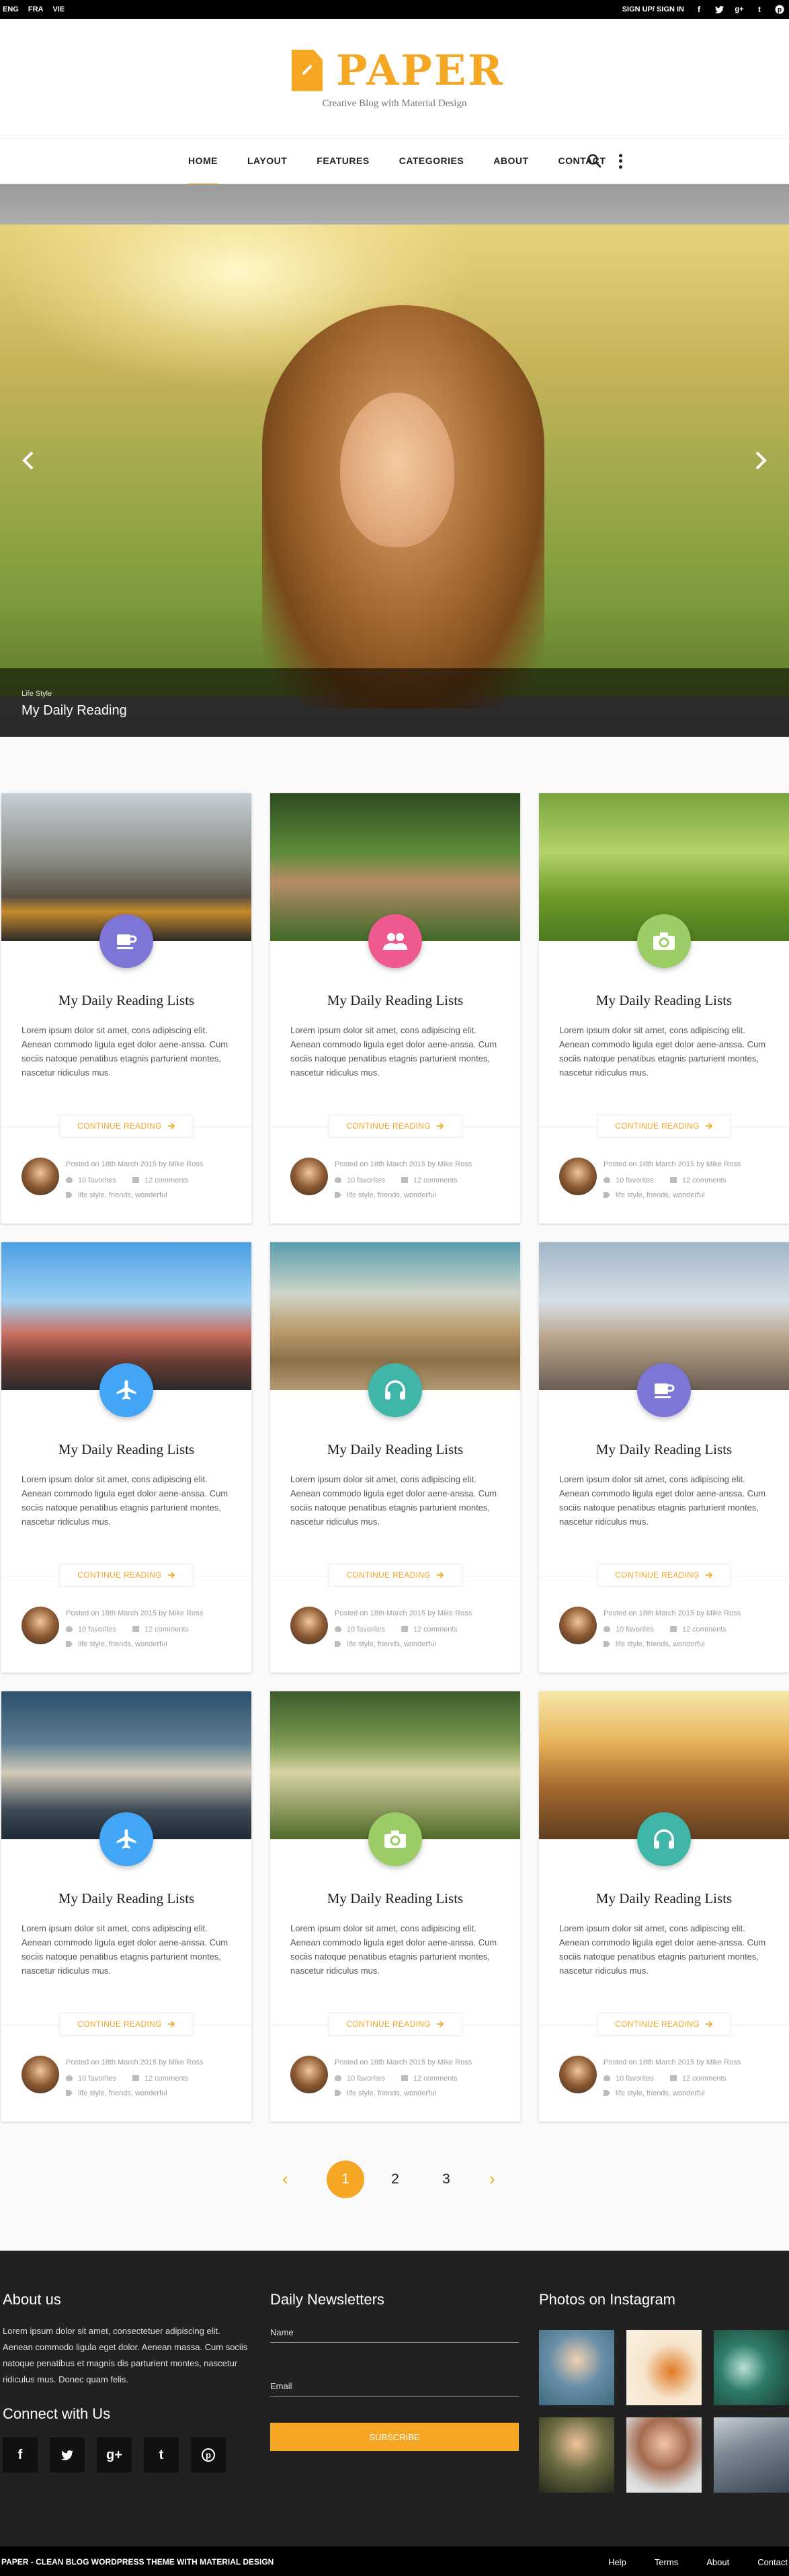 The width and height of the screenshot is (789, 2576). I want to click on airplane-icon, so click(126, 1839).